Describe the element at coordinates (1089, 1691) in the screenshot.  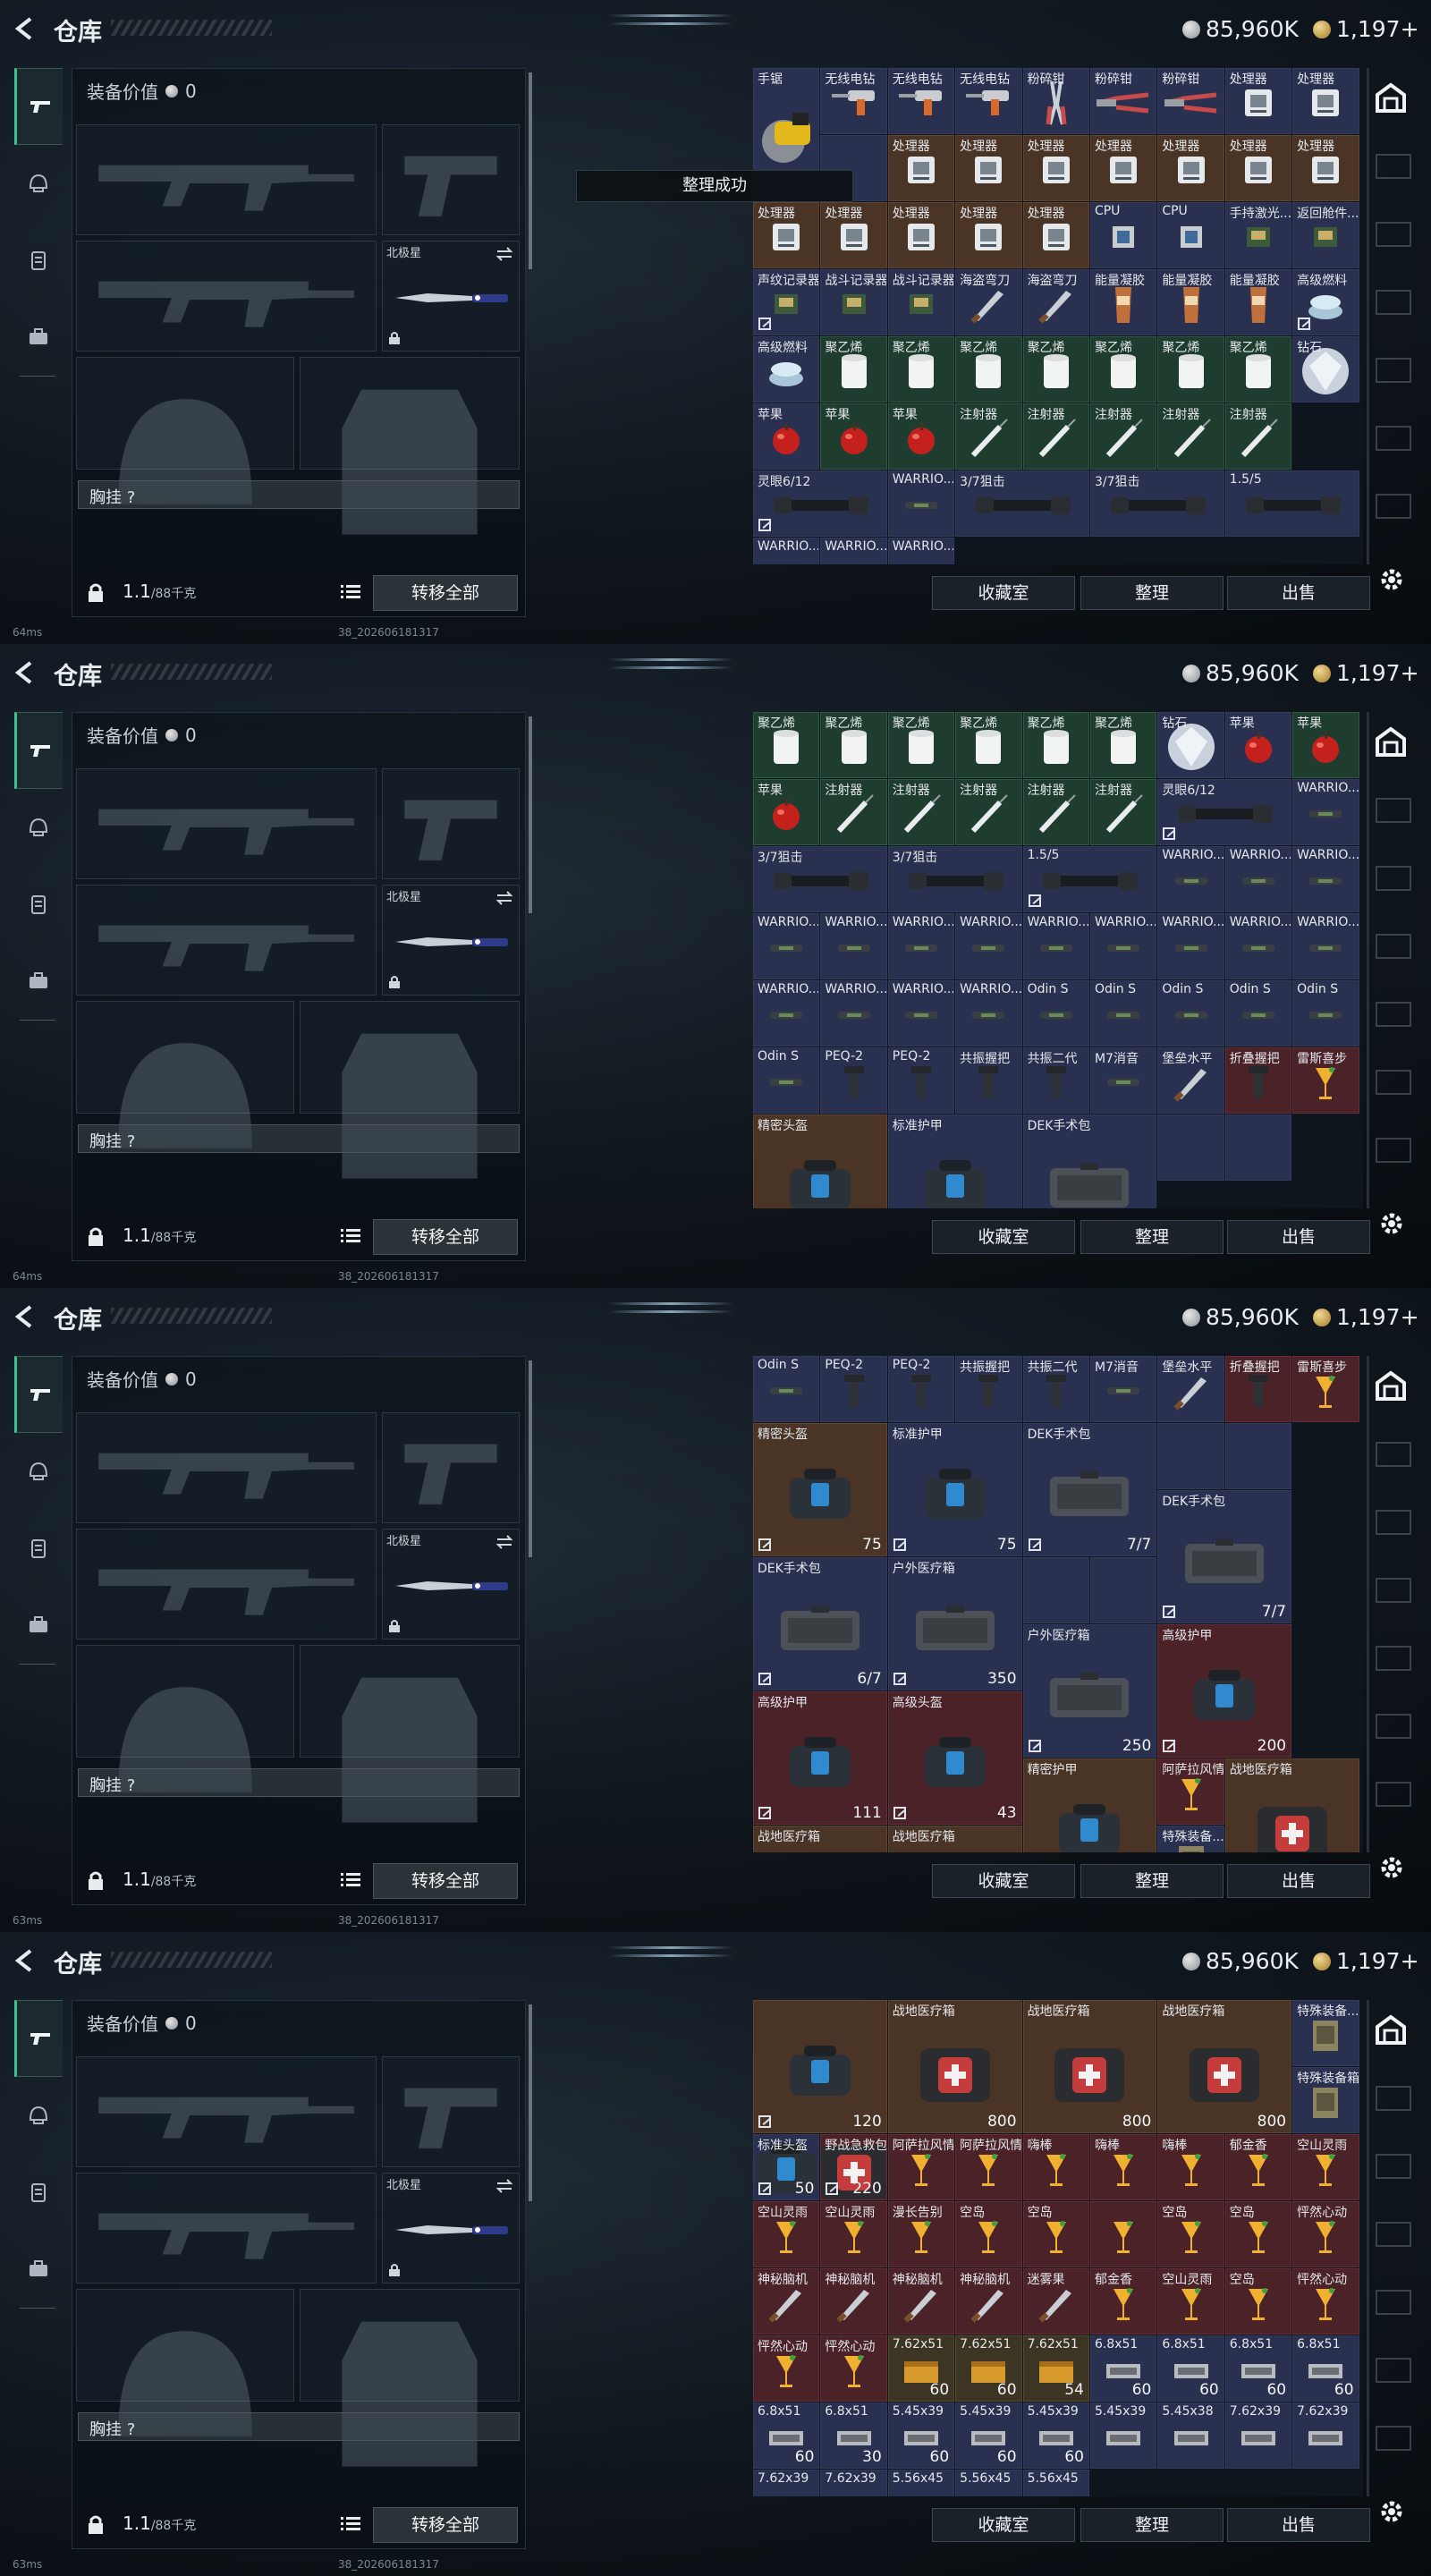
I see `stash-item: 户外医疗箱 250` at that location.